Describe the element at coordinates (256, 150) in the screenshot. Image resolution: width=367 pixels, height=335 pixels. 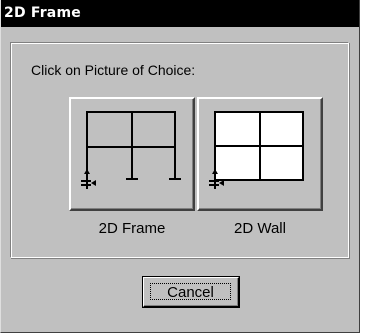
I see `wall-structure-icon` at that location.